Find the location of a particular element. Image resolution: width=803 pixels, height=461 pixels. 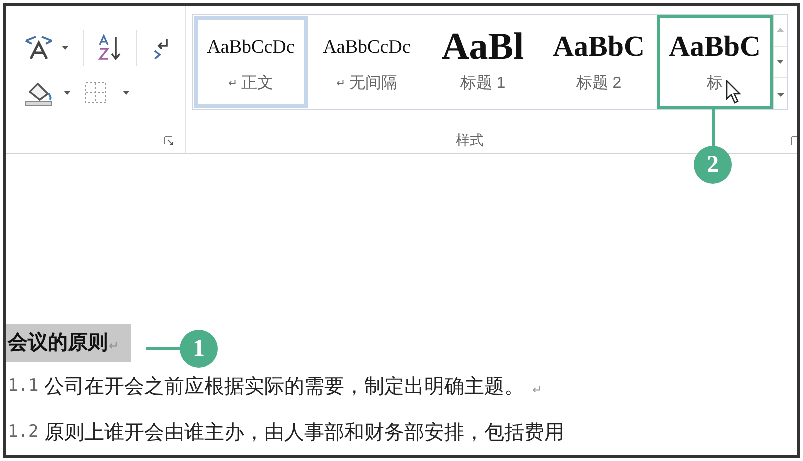

list-number: 1.1 is located at coordinates (23, 386).